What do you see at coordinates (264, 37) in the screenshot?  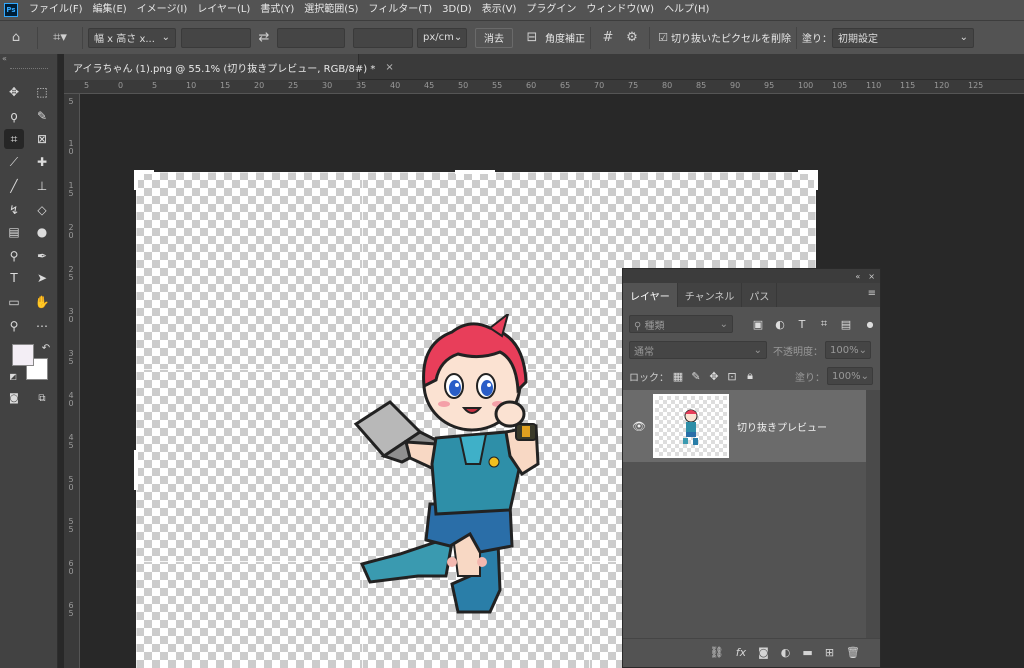 I see `swap-icon: ⇄` at bounding box center [264, 37].